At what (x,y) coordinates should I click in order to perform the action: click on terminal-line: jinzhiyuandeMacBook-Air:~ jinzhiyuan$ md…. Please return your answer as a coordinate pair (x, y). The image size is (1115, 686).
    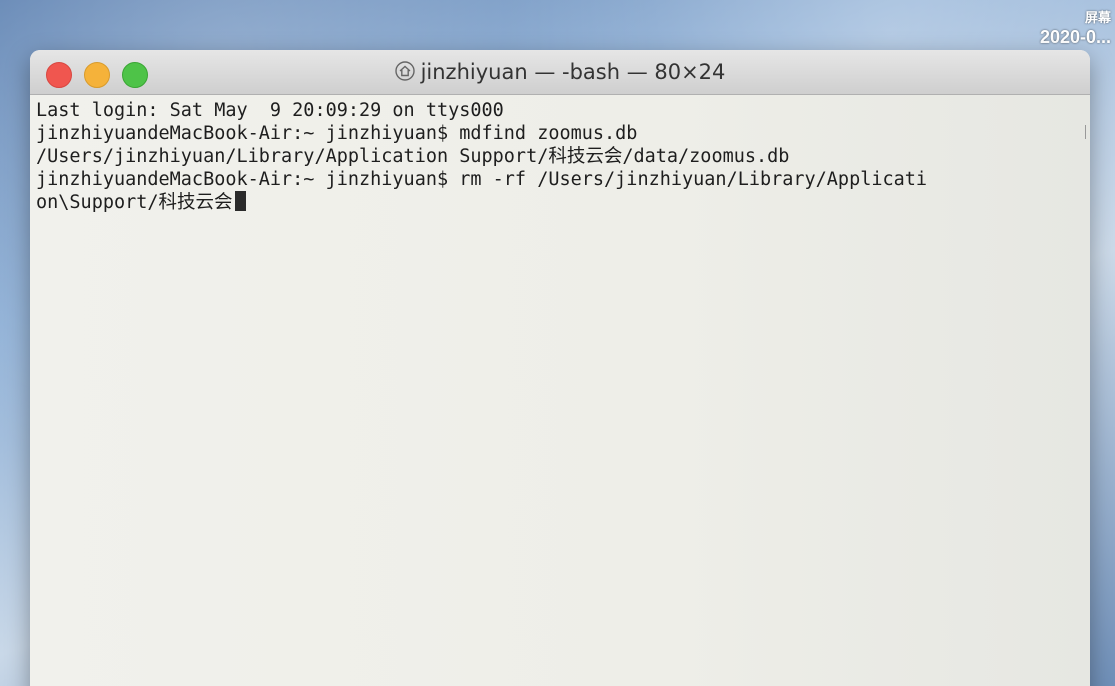
    Looking at the image, I should click on (337, 133).